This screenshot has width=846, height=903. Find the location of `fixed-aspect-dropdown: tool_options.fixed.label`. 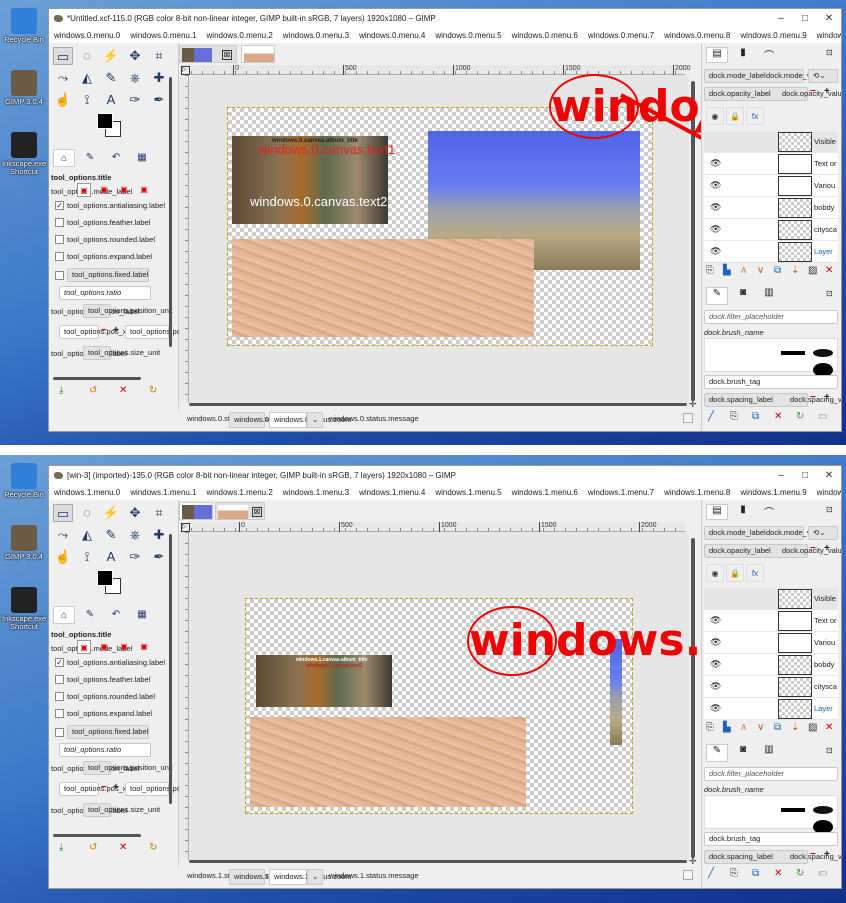

fixed-aspect-dropdown: tool_options.fixed.label is located at coordinates (108, 275).